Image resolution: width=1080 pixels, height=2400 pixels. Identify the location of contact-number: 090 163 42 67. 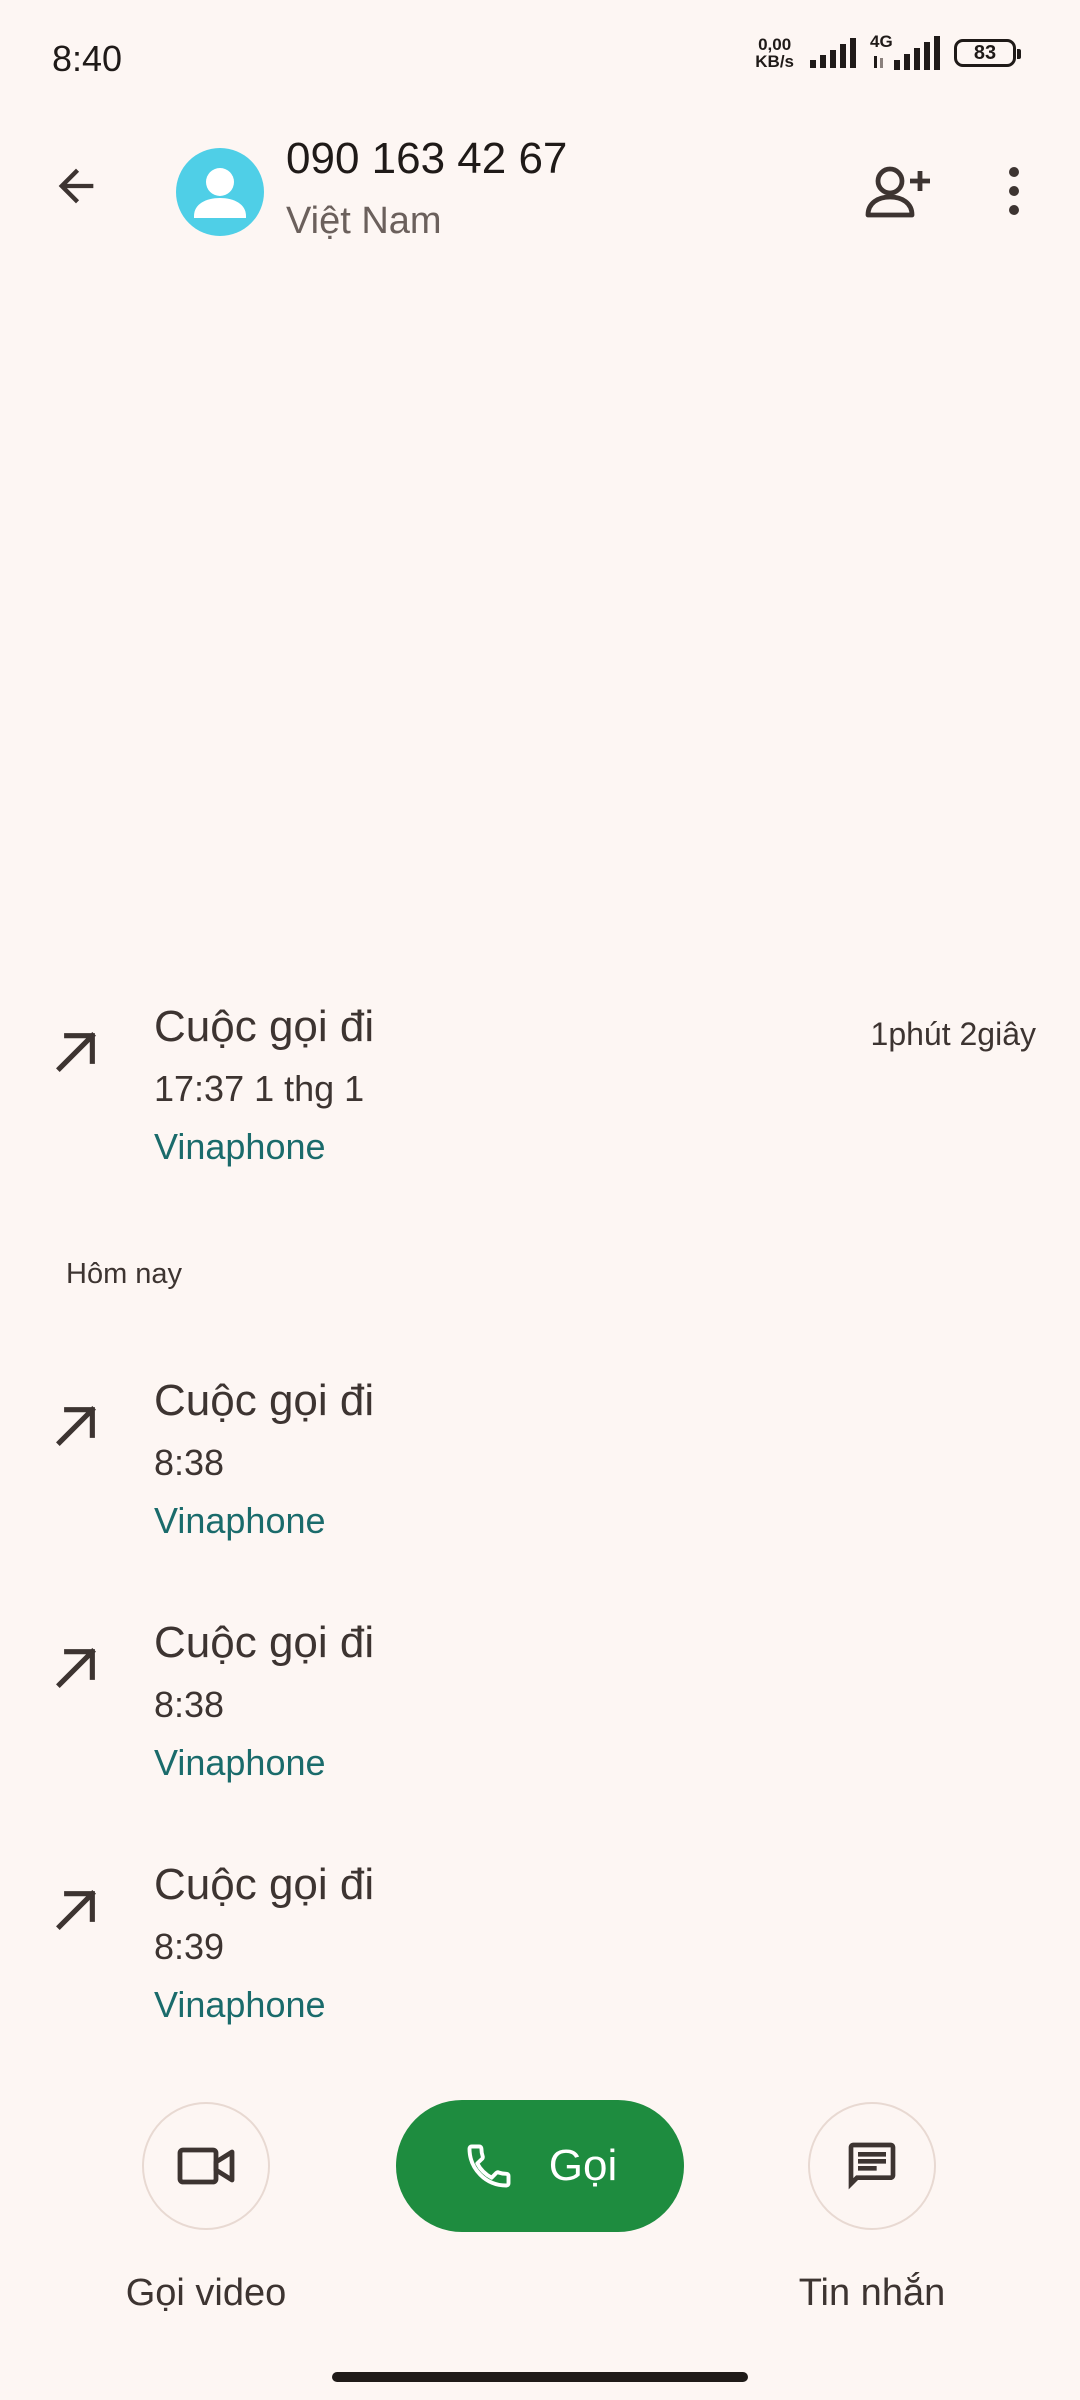
(427, 158).